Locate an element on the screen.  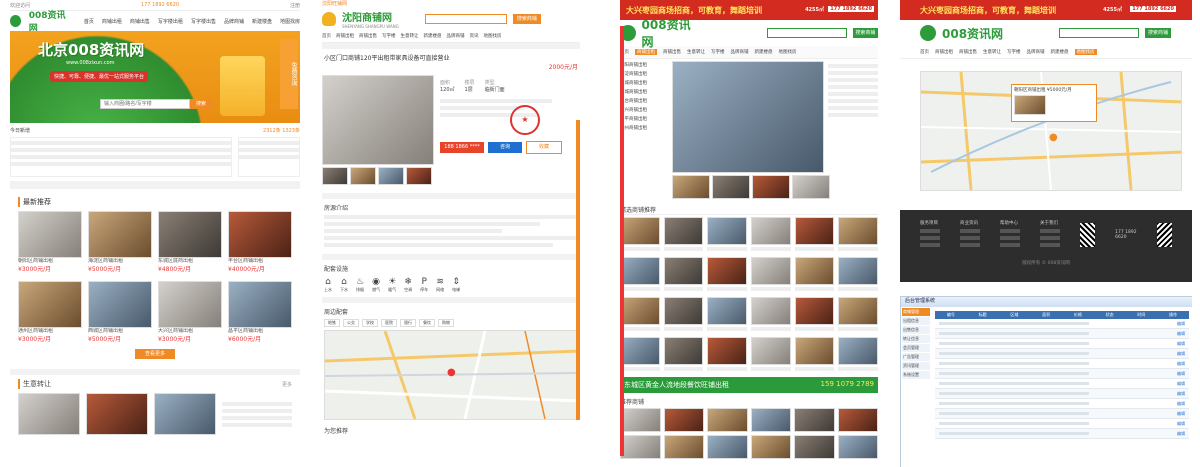
side-consult-button: 免费咨询 is located at coordinates (289, 74).